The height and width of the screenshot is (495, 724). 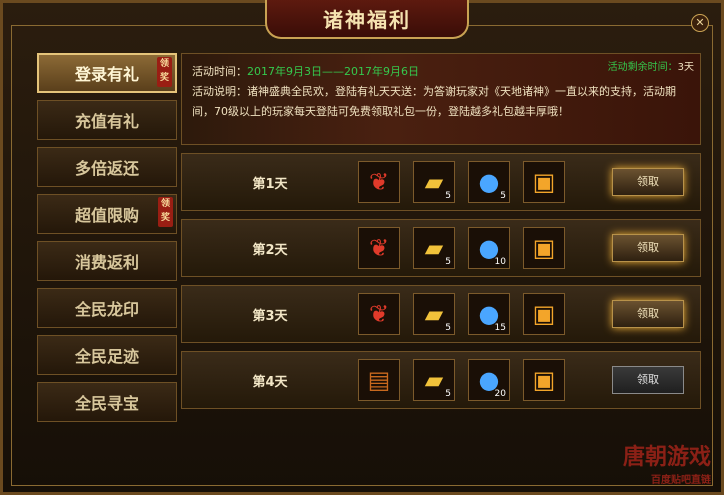 What do you see at coordinates (270, 184) in the screenshot?
I see `day-label: 第1天` at bounding box center [270, 184].